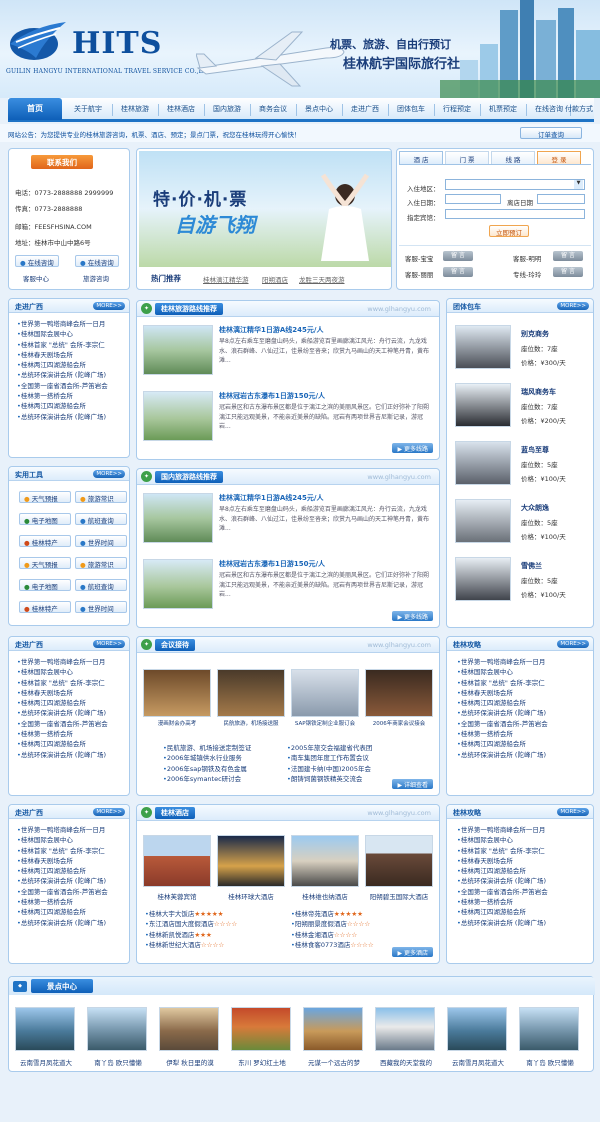  What do you see at coordinates (332, 924) in the screenshot?
I see `list-item: 阳朔丽景度假酒店☆☆☆☆` at bounding box center [332, 924].